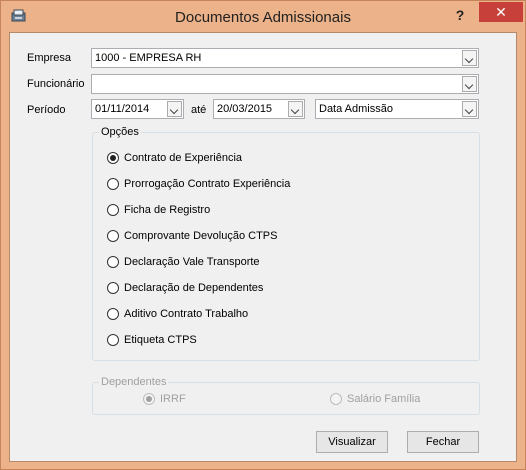 This screenshot has height=470, width=526. What do you see at coordinates (167, 210) in the screenshot?
I see `radio-label: Ficha de Registro` at bounding box center [167, 210].